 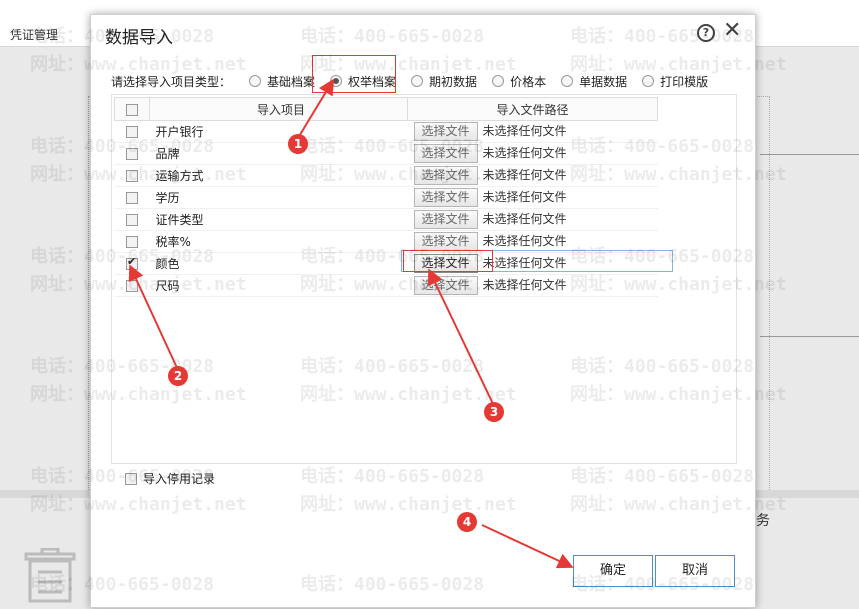 What do you see at coordinates (178, 376) in the screenshot?
I see `step-marker-2: 2` at bounding box center [178, 376].